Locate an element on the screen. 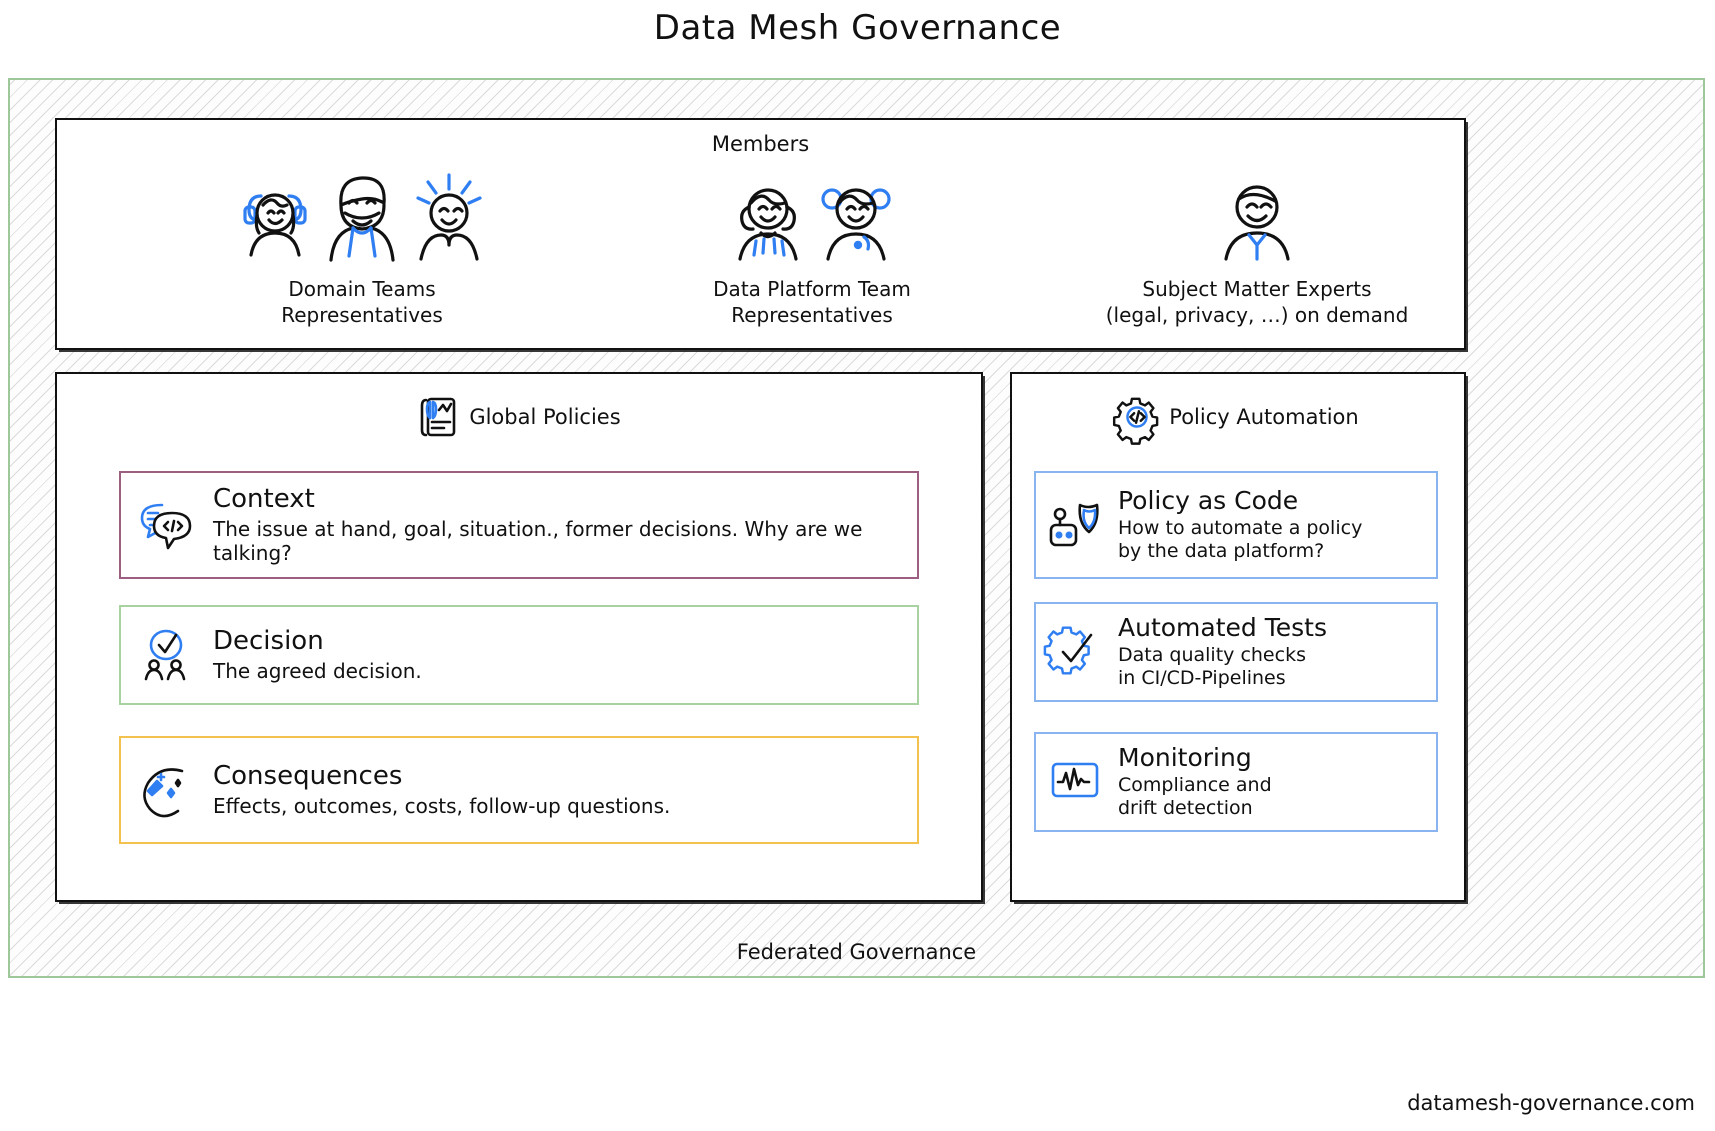 This screenshot has height=1131, width=1715. document-chart-icon is located at coordinates (437, 417).